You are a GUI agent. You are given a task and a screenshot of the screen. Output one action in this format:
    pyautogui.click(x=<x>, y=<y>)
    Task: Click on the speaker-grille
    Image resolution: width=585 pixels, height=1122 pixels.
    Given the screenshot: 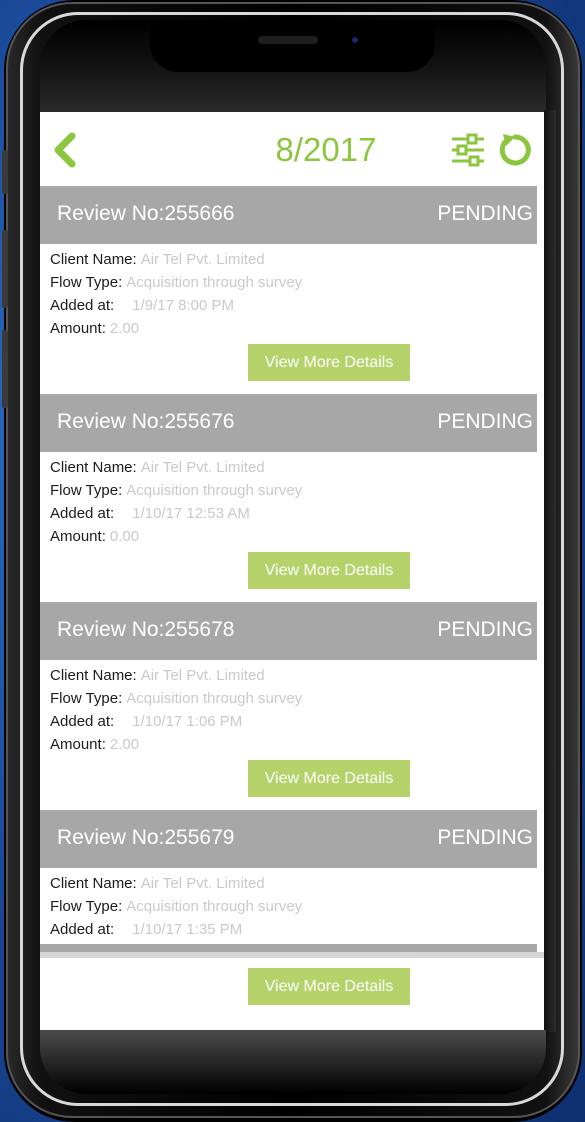 What is the action you would take?
    pyautogui.click(x=288, y=40)
    